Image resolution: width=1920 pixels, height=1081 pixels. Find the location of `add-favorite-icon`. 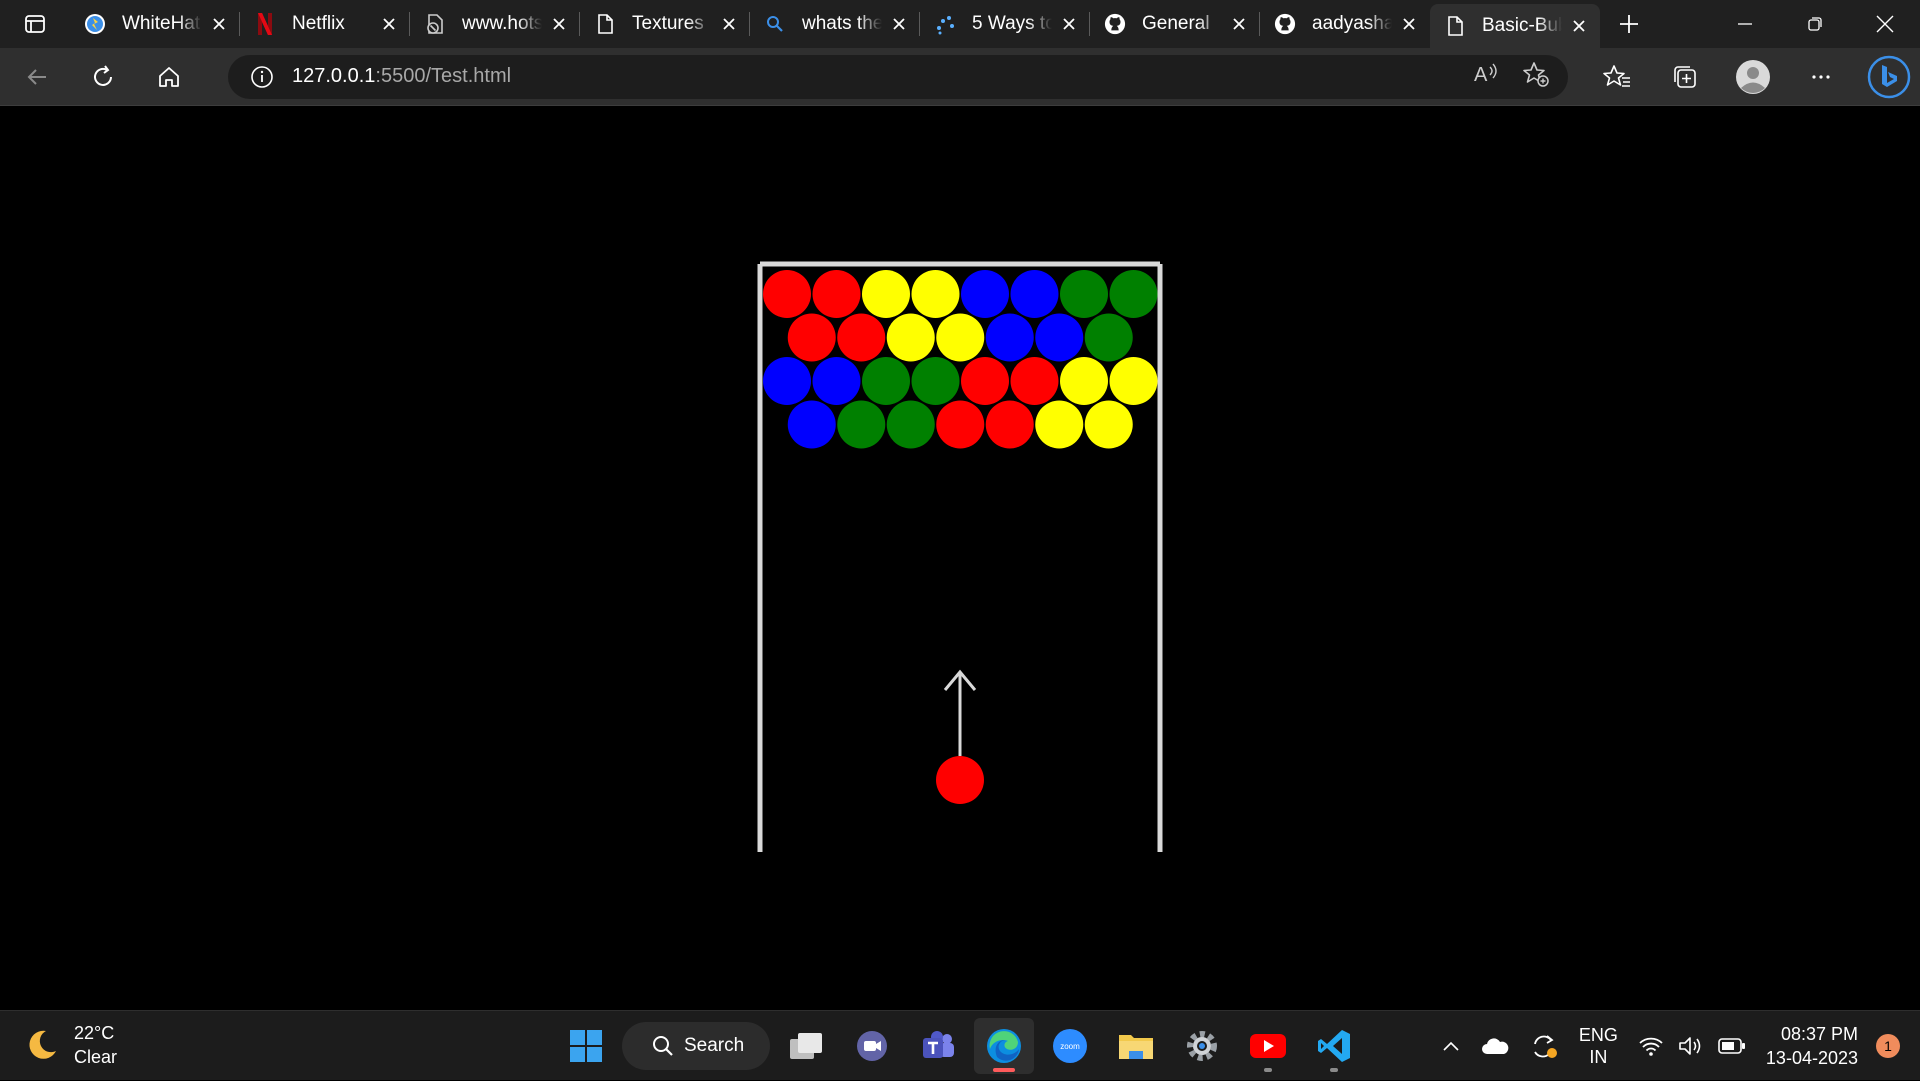

add-favorite-icon is located at coordinates (1536, 76).